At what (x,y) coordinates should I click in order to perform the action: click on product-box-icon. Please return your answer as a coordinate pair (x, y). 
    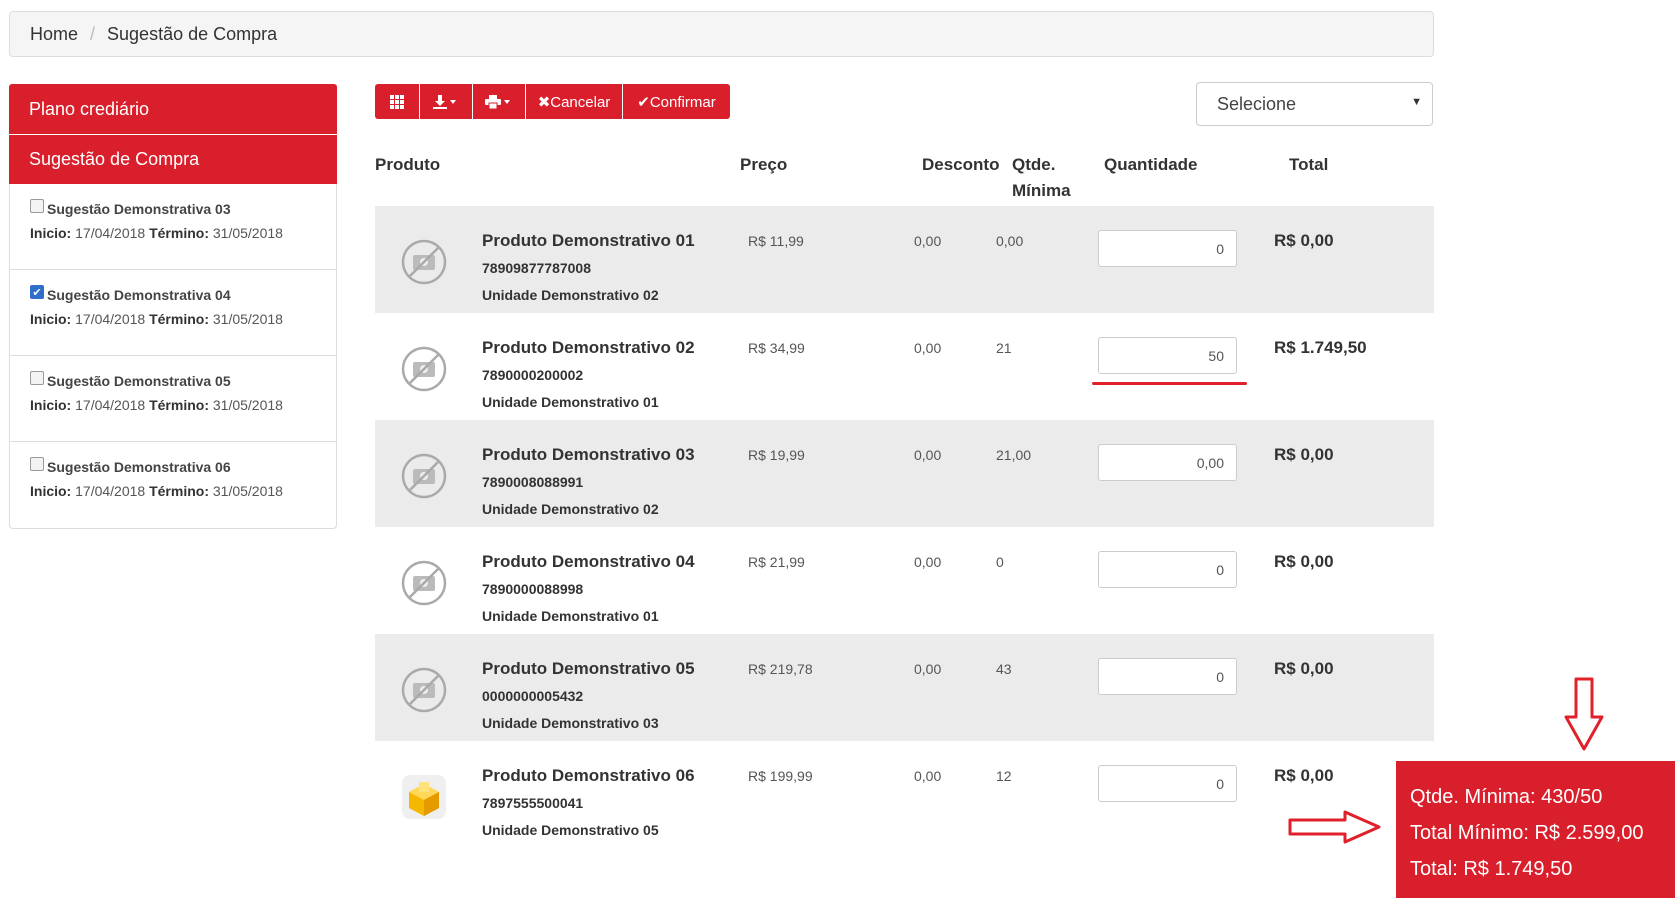
    Looking at the image, I should click on (424, 797).